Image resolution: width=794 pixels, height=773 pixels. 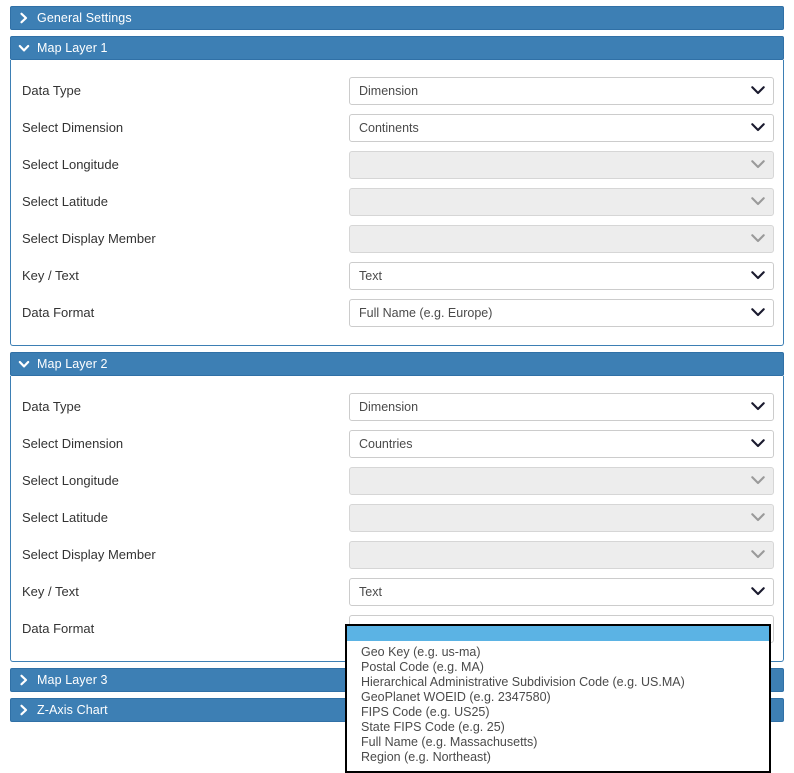 What do you see at coordinates (558, 667) in the screenshot?
I see `dropdown-option: Postal Code (e.g. MA)` at bounding box center [558, 667].